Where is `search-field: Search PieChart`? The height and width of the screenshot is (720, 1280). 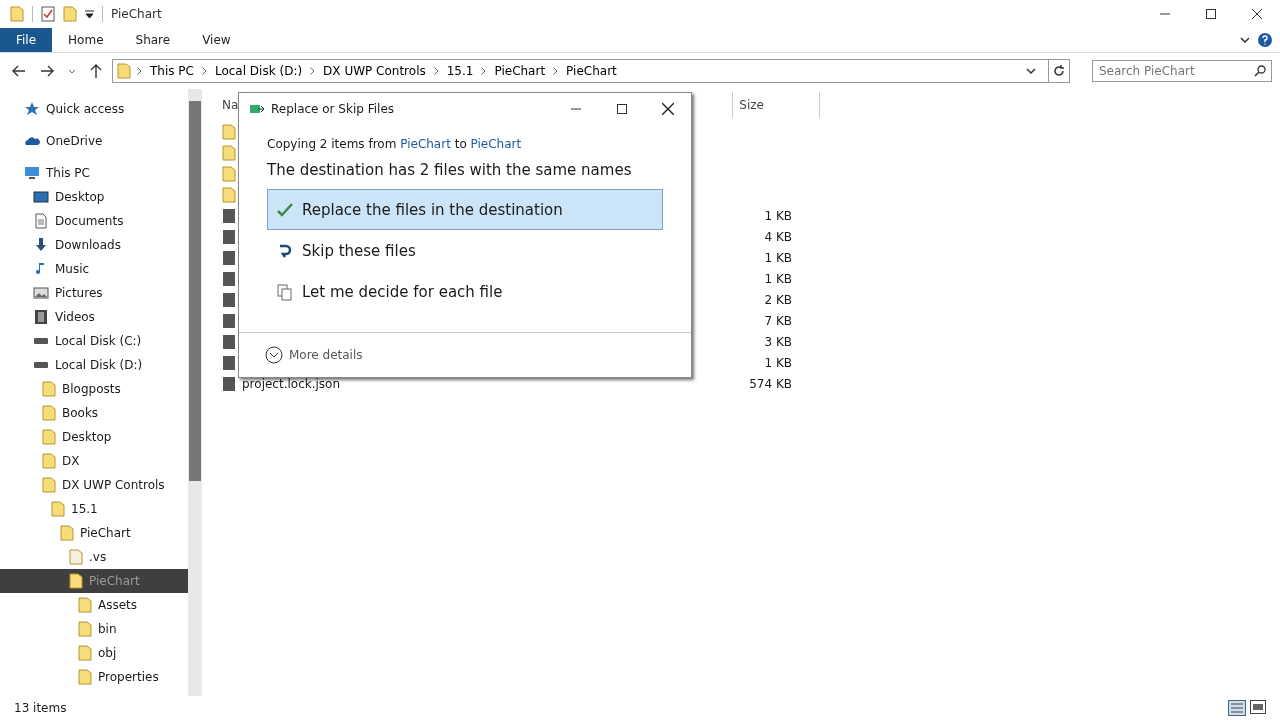 search-field: Search PieChart is located at coordinates (1182, 71).